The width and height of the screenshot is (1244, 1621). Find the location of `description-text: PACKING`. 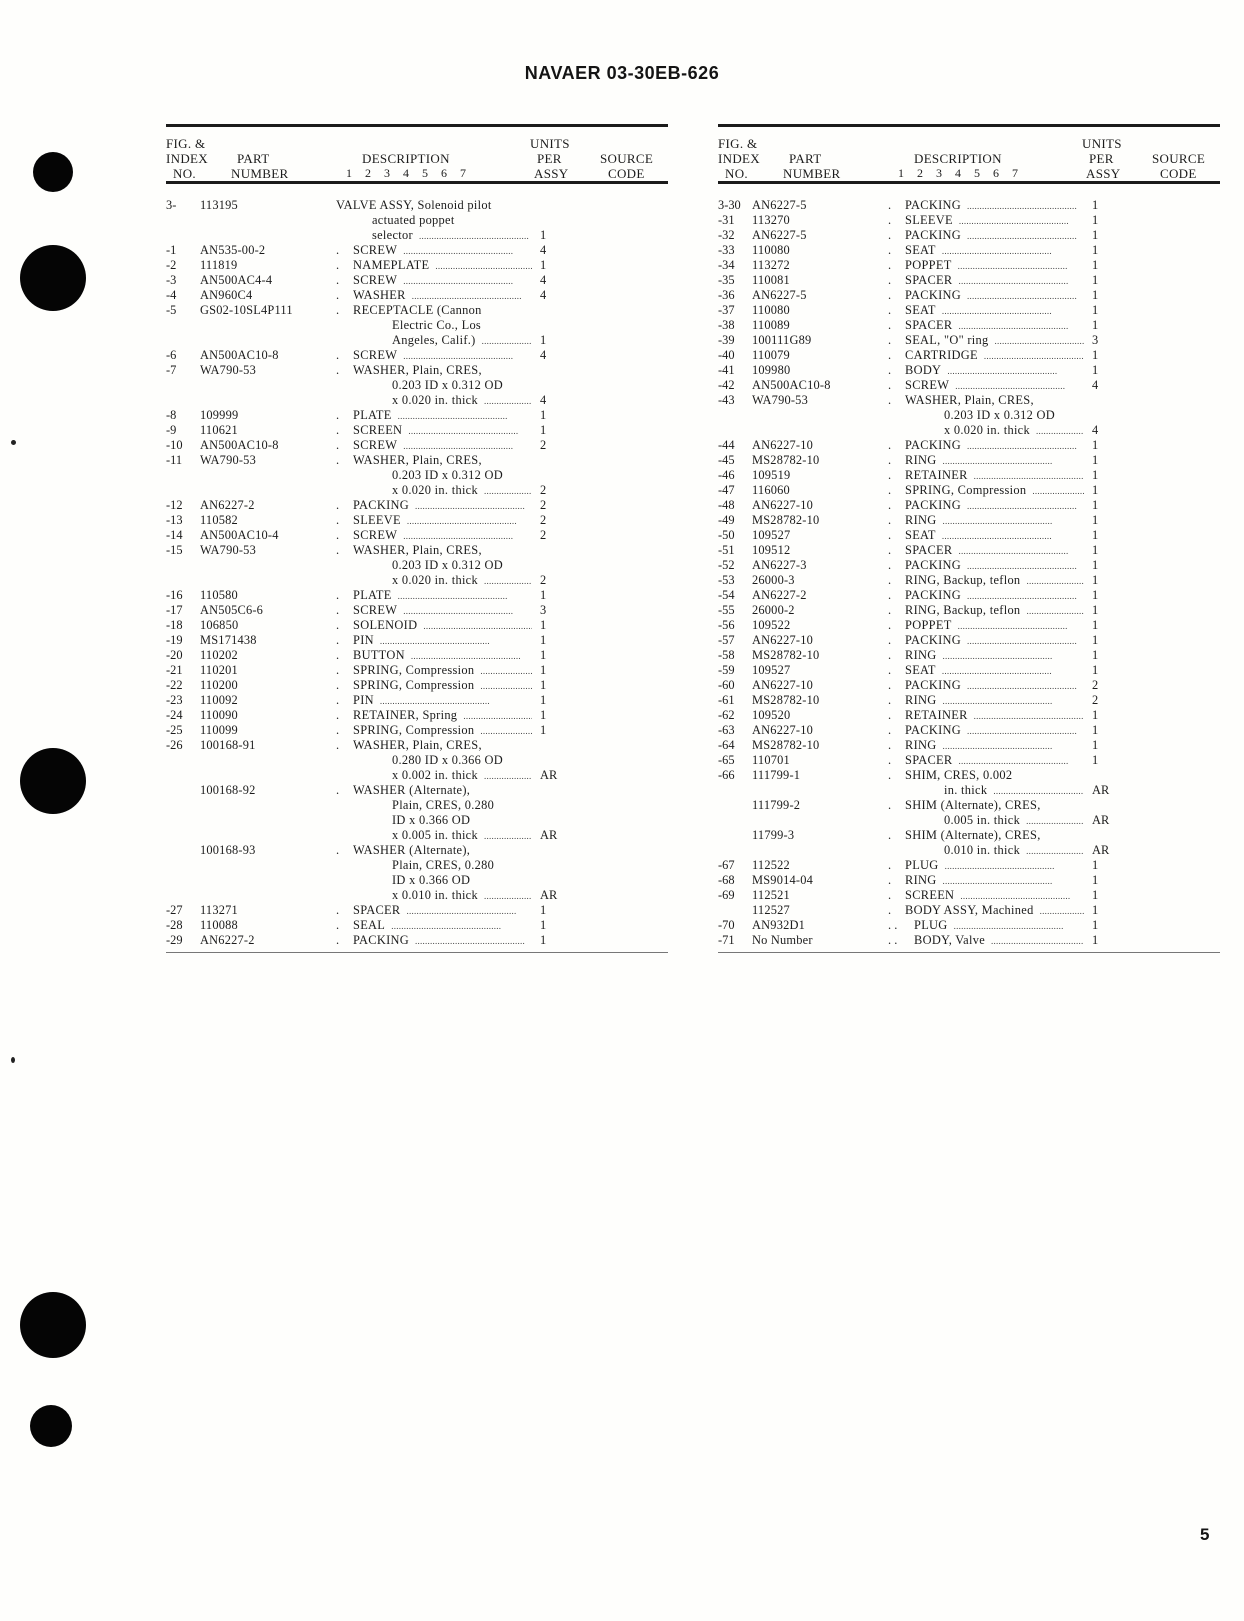

description-text: PACKING is located at coordinates (933, 445).